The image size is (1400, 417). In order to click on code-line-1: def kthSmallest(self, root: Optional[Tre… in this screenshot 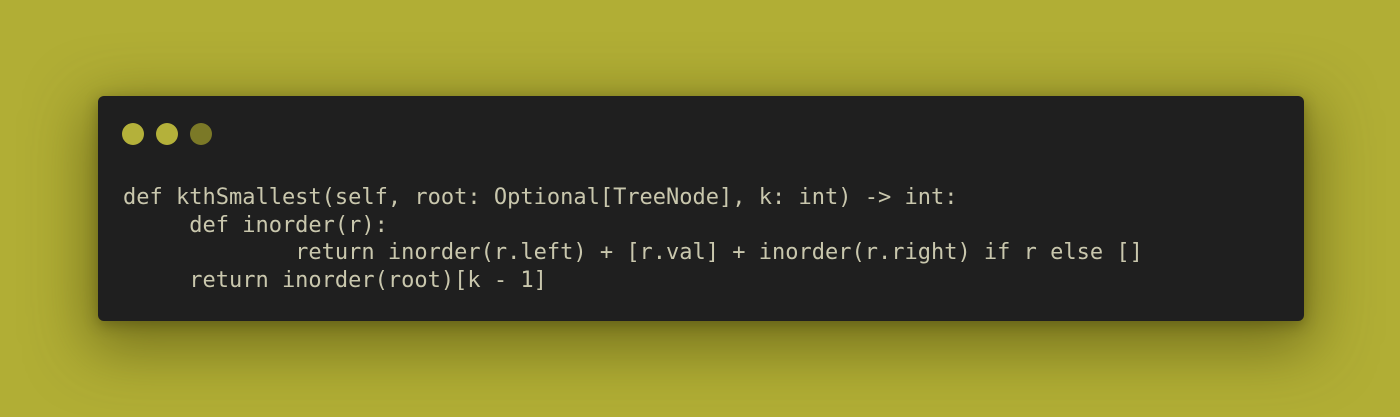, I will do `click(540, 197)`.